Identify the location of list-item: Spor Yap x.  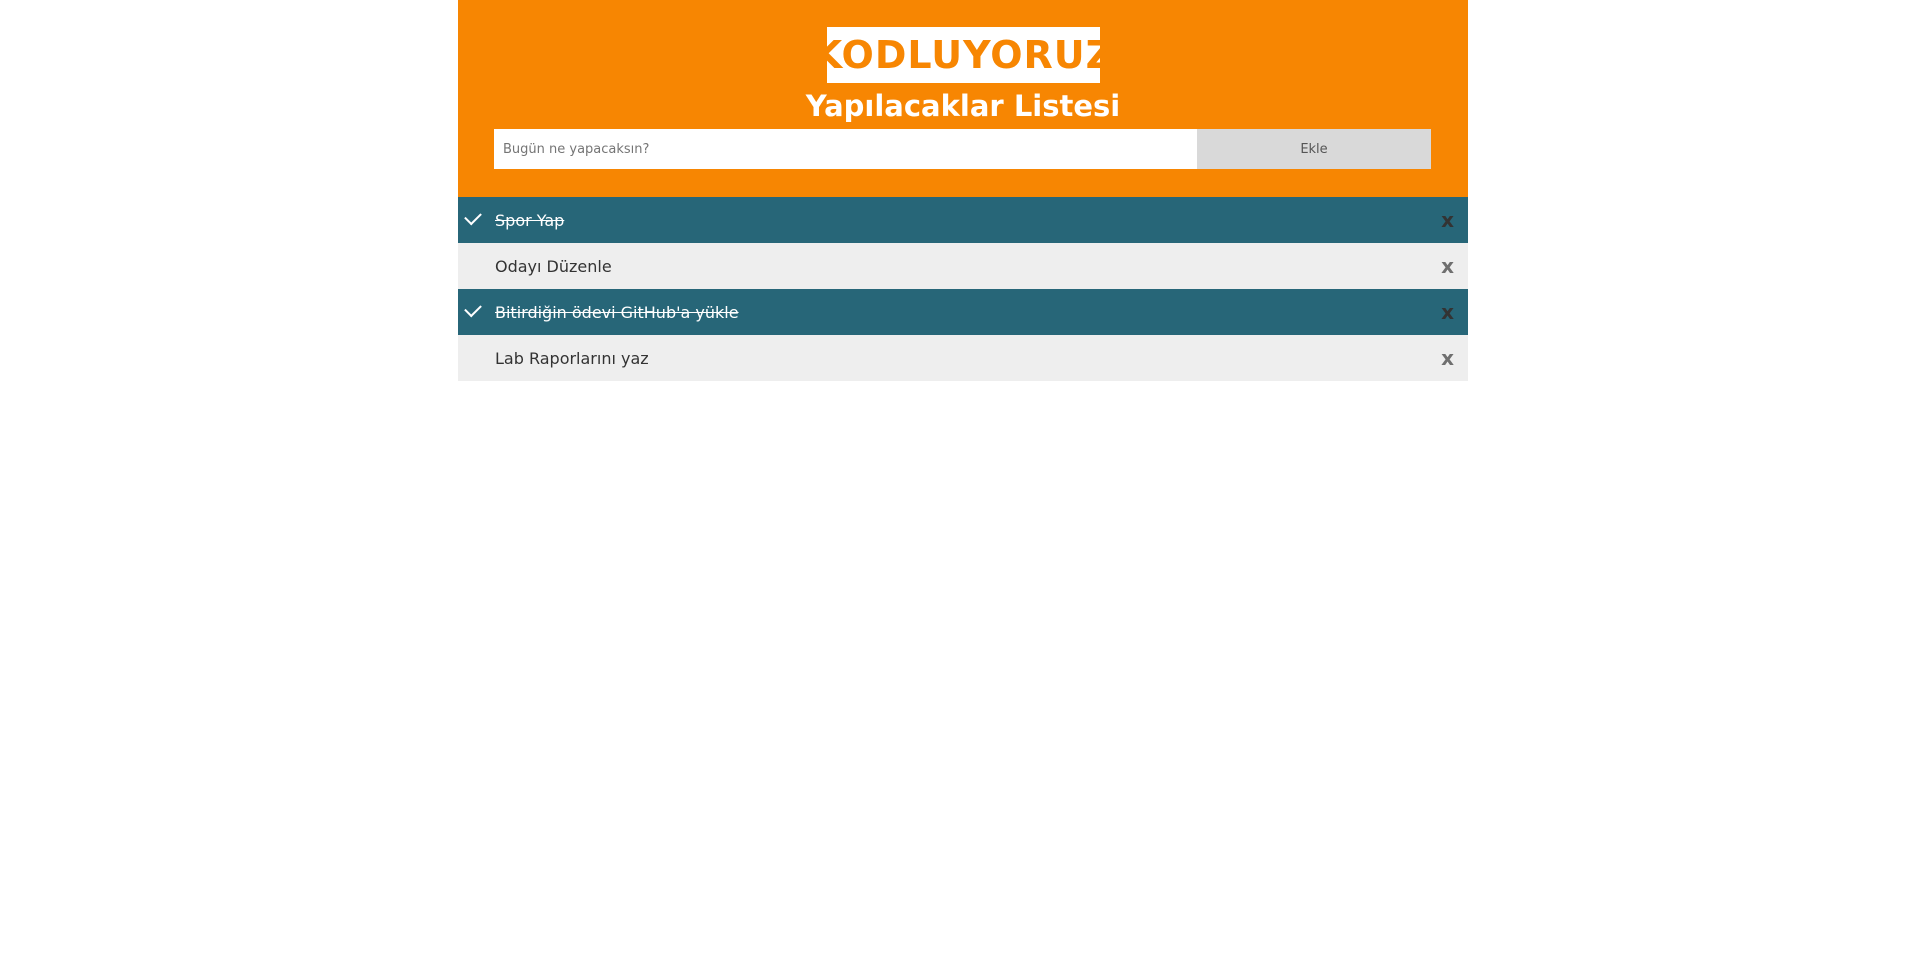
(963, 220).